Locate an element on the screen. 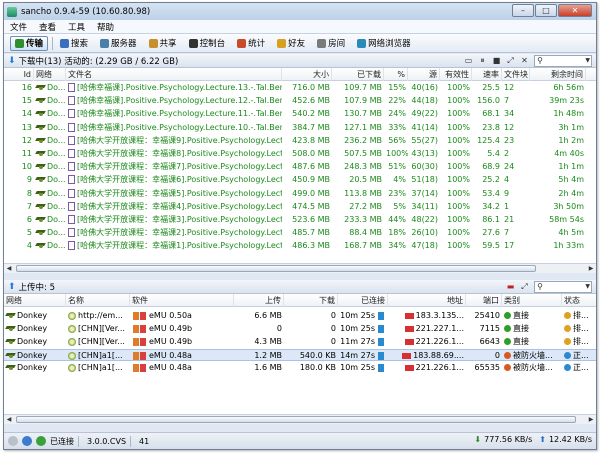 Image resolution: width=600 pixels, height=454 pixels. video-file-icon is located at coordinates (71, 140).